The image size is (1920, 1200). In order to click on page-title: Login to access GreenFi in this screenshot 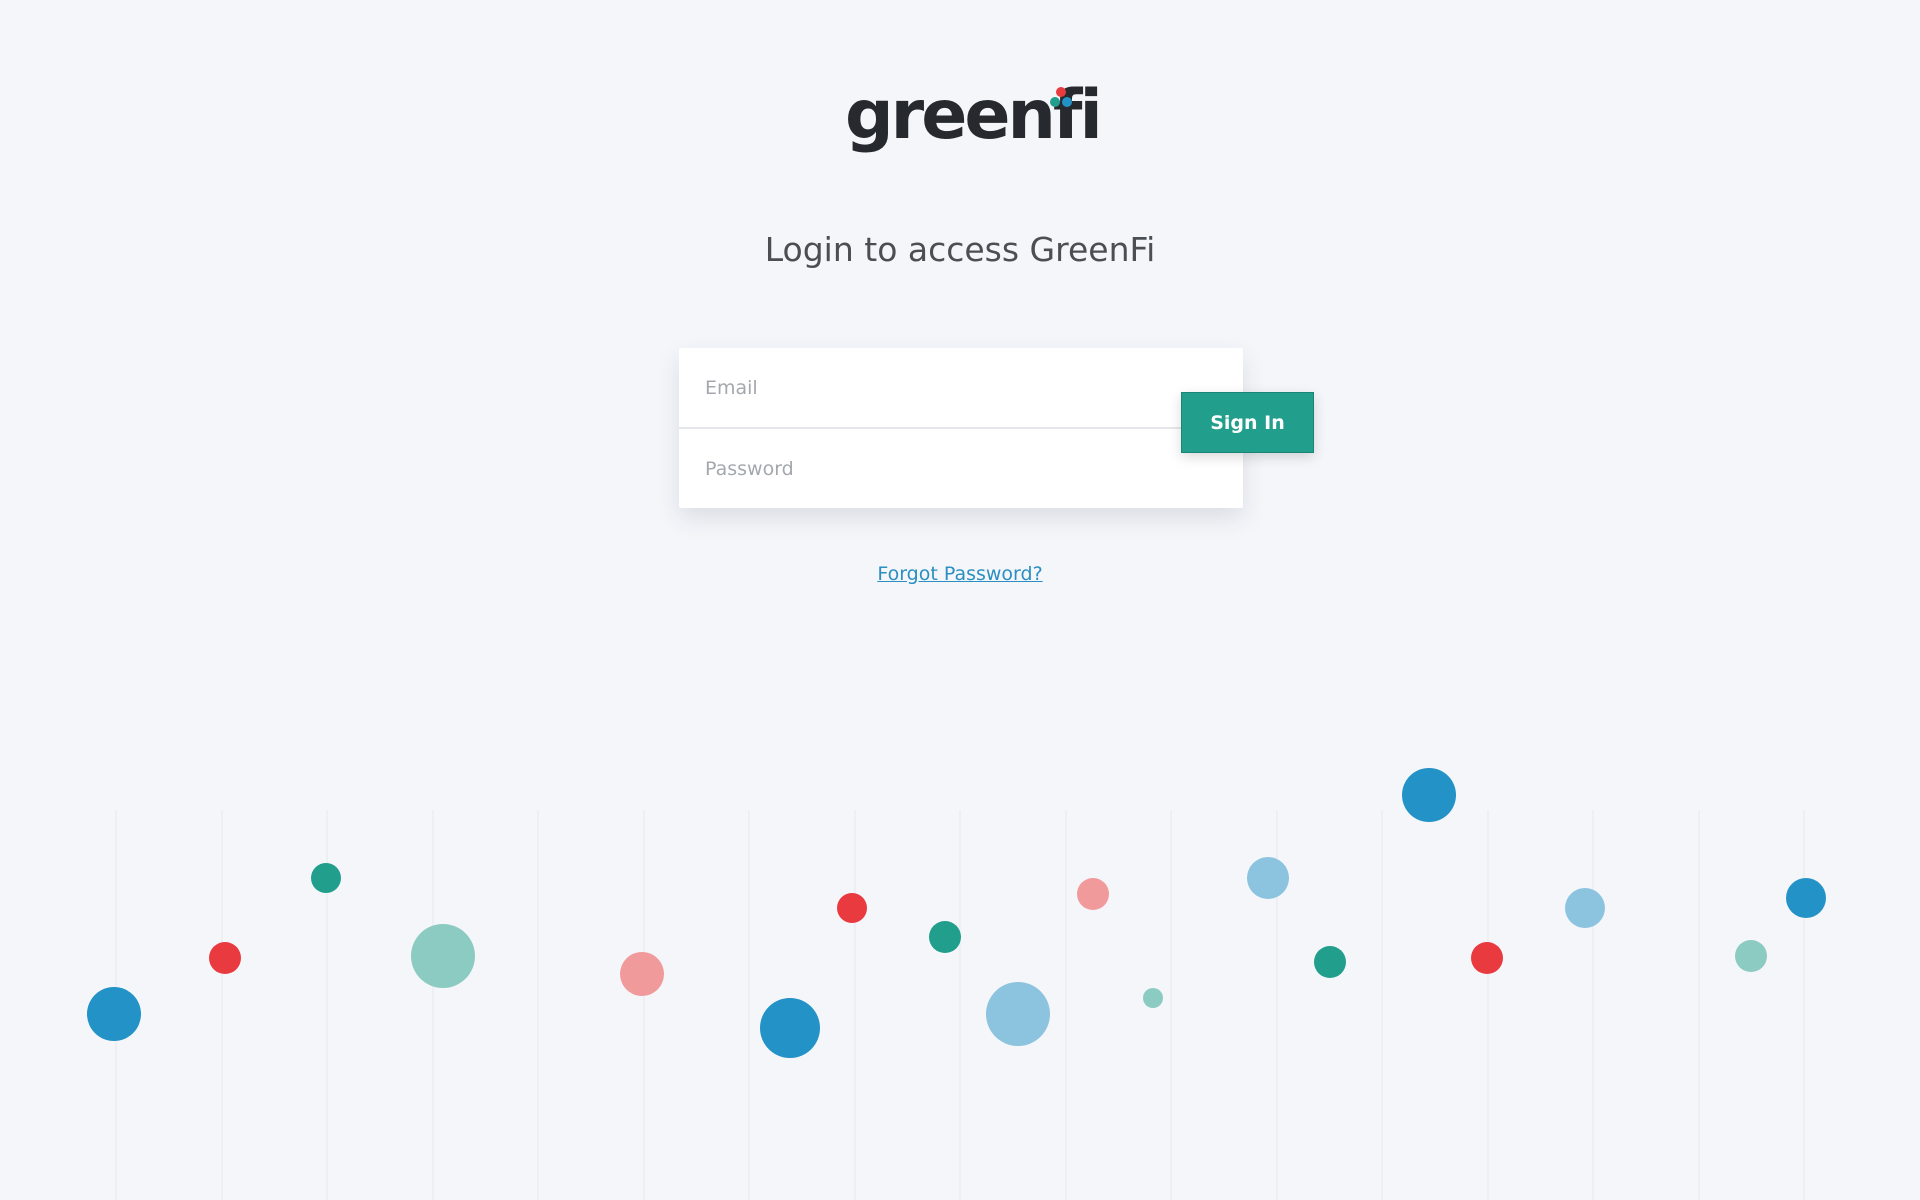, I will do `click(960, 249)`.